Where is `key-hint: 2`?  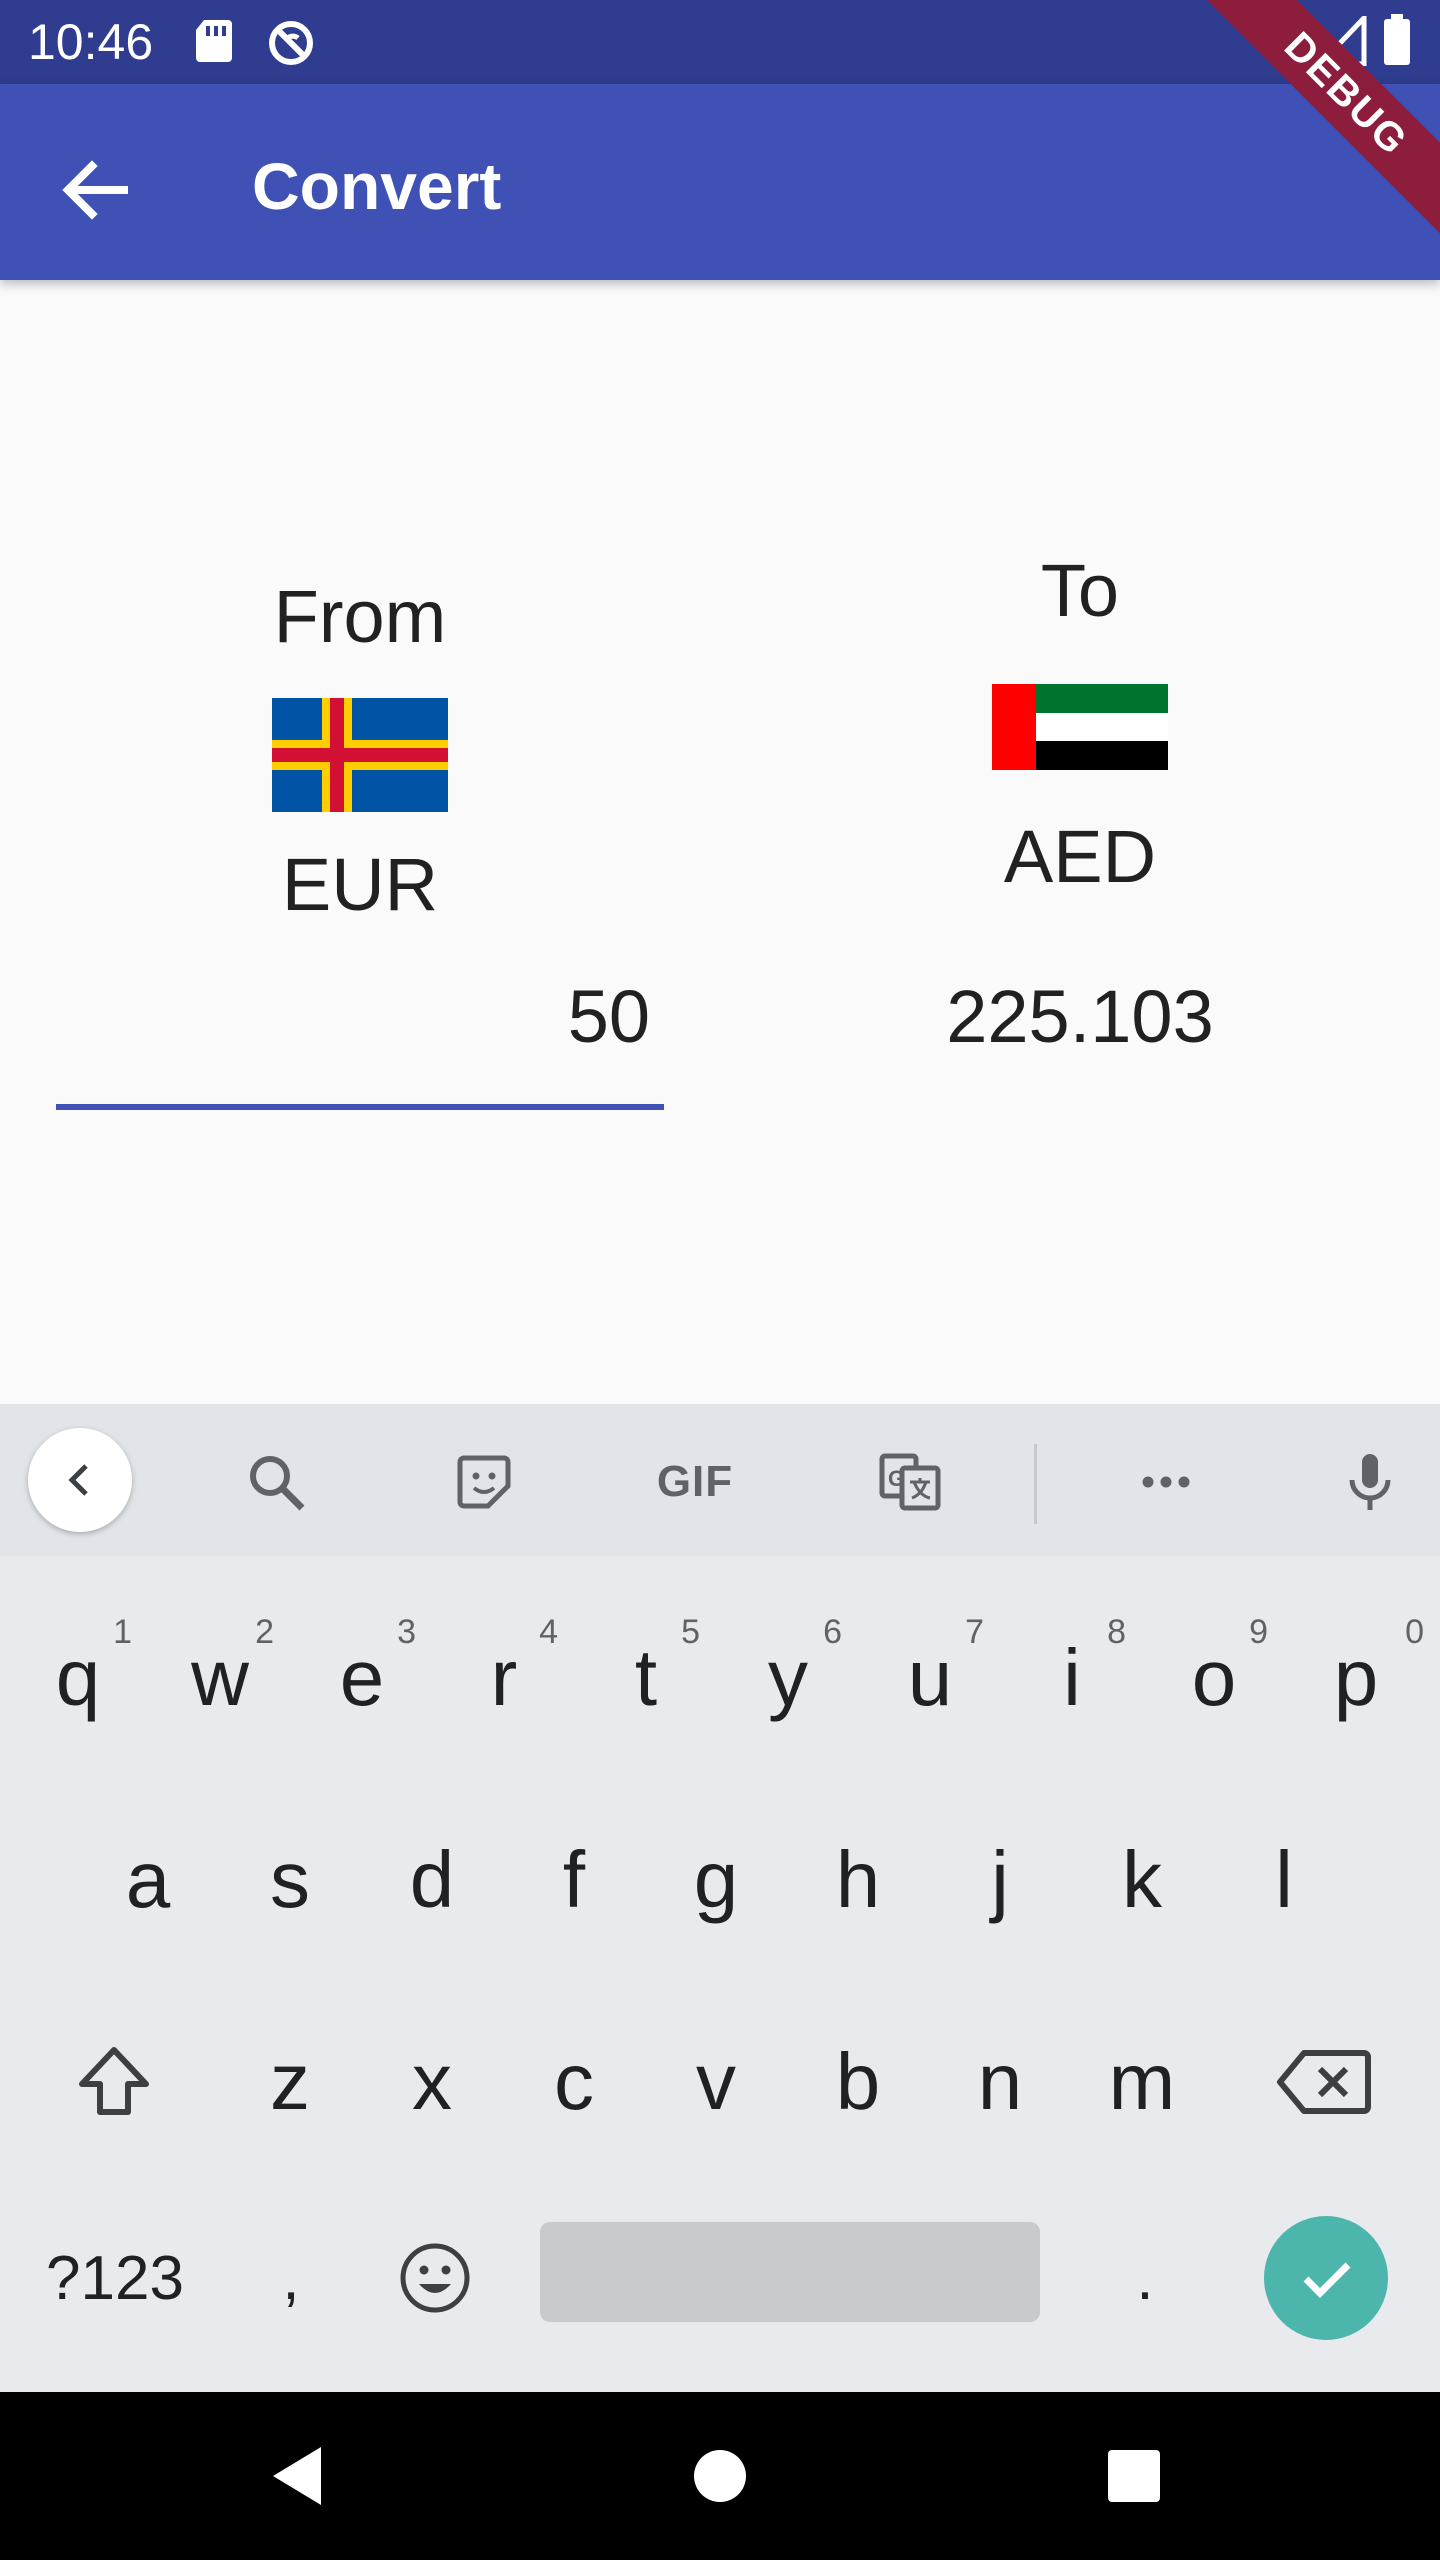 key-hint: 2 is located at coordinates (264, 1632).